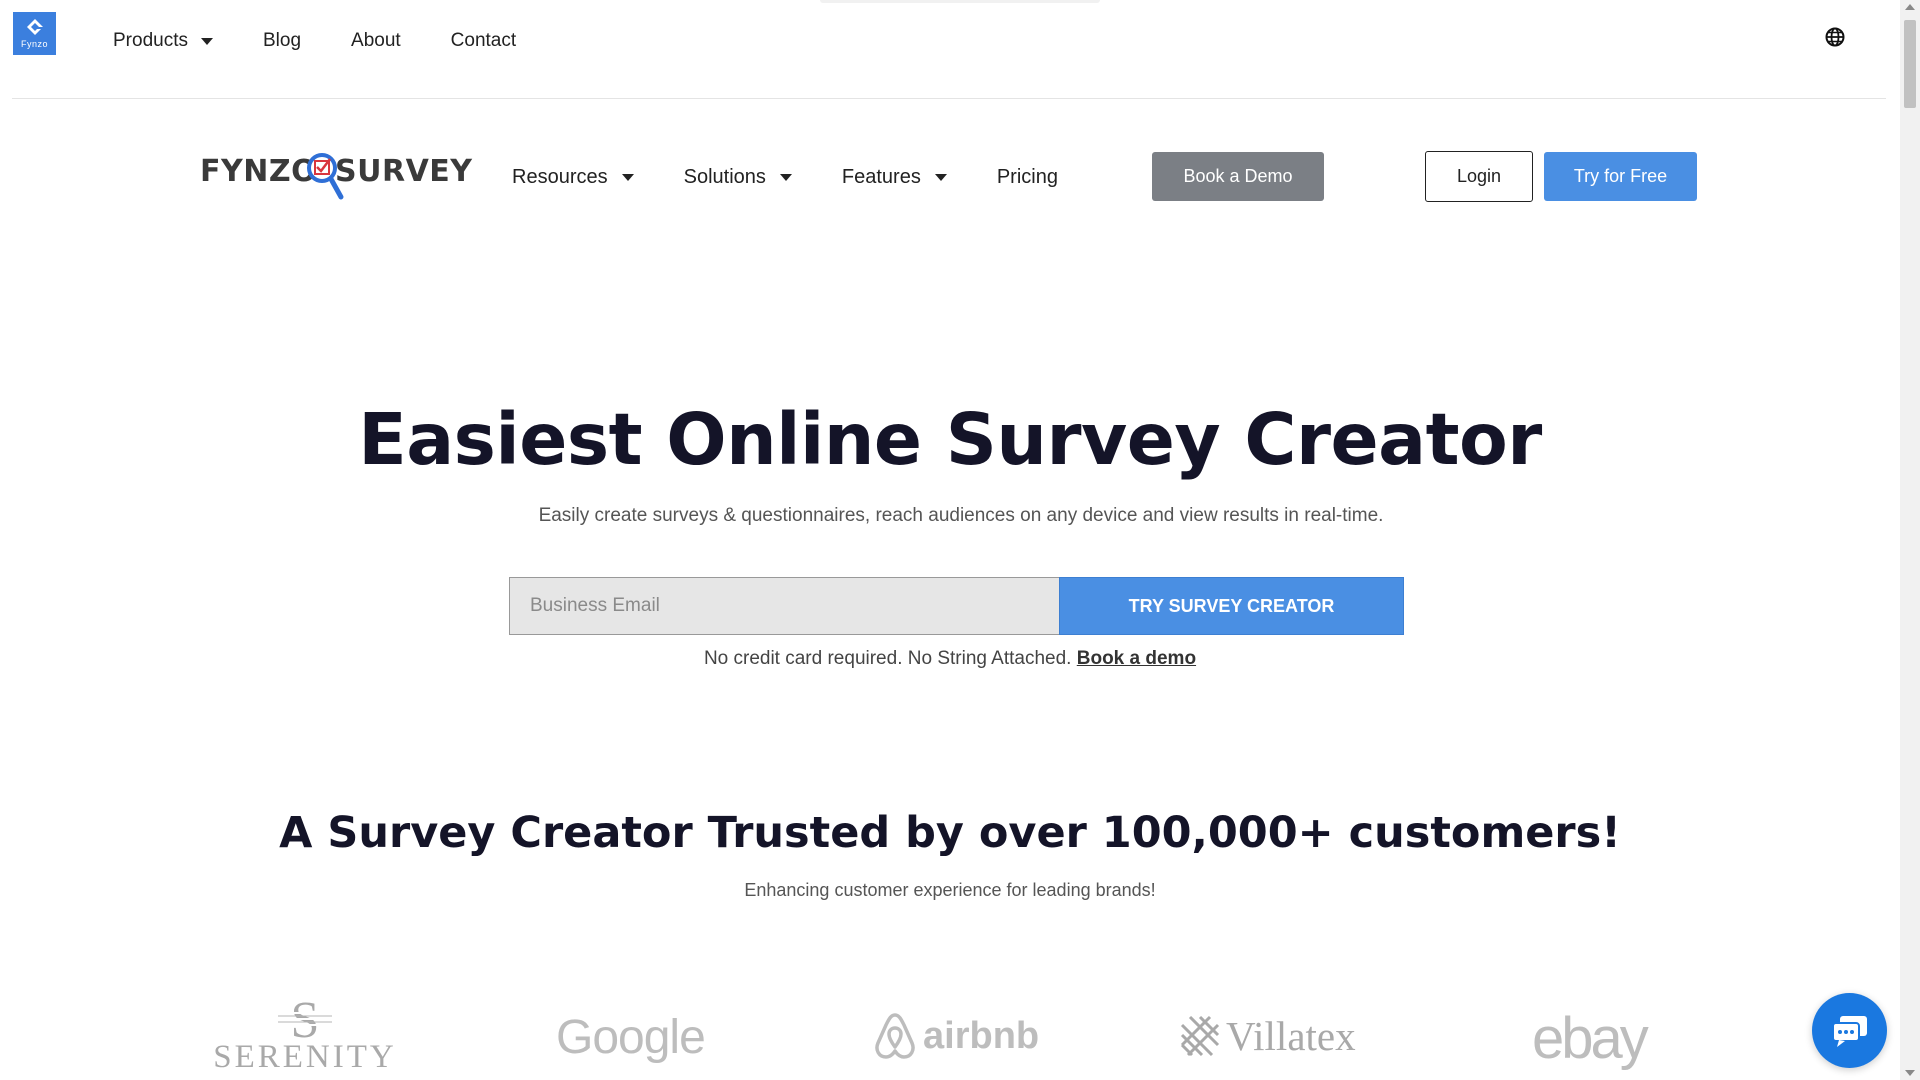 This screenshot has width=1920, height=1080. Describe the element at coordinates (34, 27) in the screenshot. I see `fynzo-mark-icon` at that location.